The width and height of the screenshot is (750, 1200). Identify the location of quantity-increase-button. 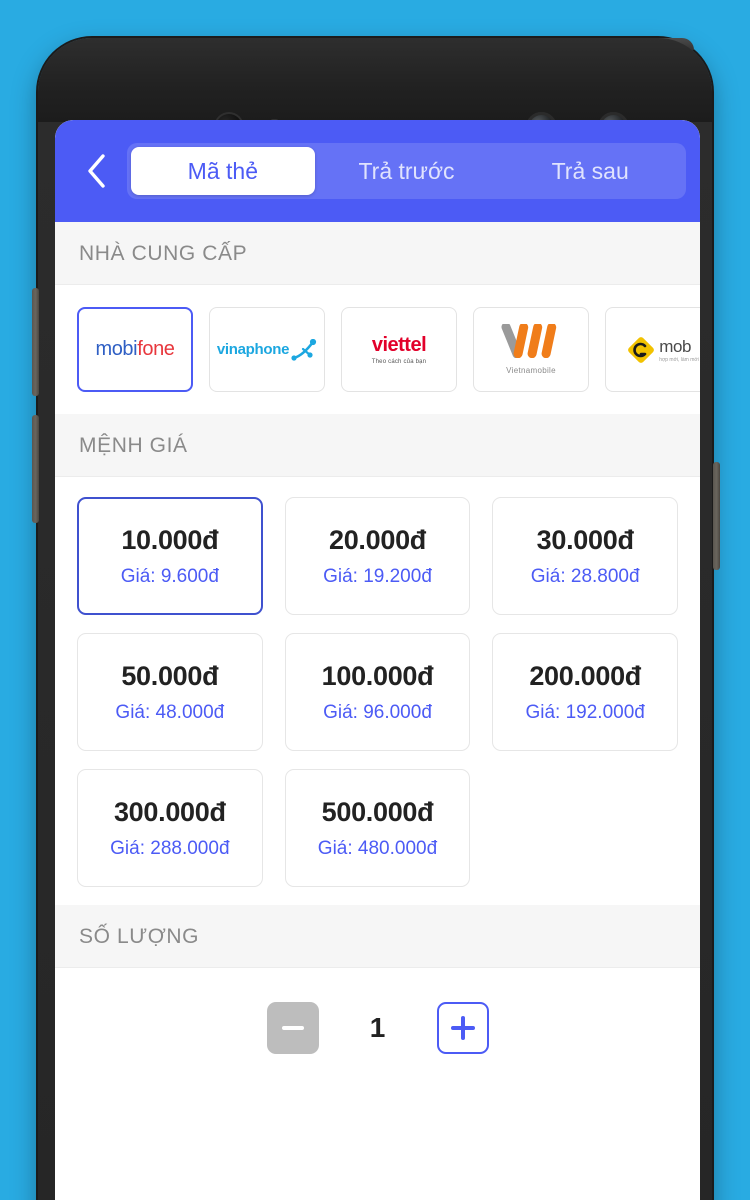
(462, 1028).